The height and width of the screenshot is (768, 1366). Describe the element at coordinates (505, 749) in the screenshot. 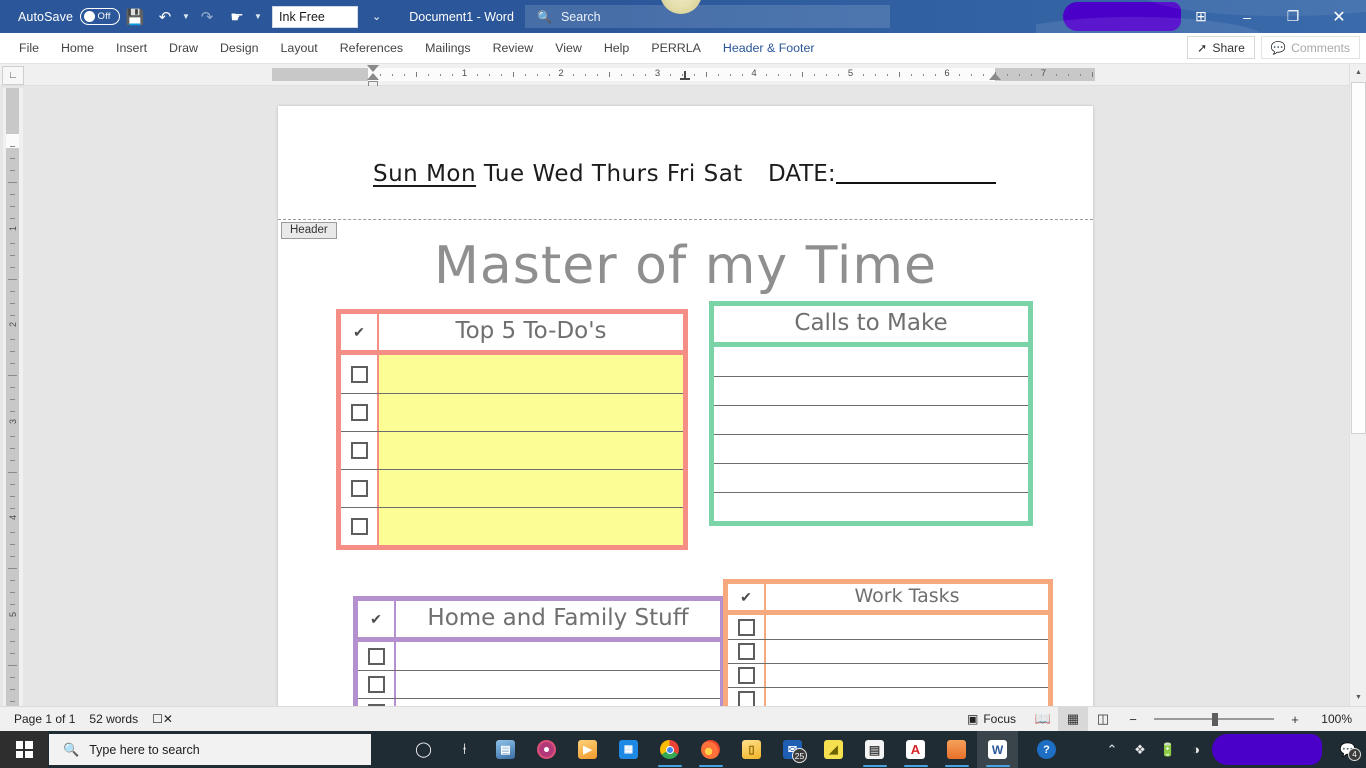

I see `remote-desktop-icon: ▤` at that location.